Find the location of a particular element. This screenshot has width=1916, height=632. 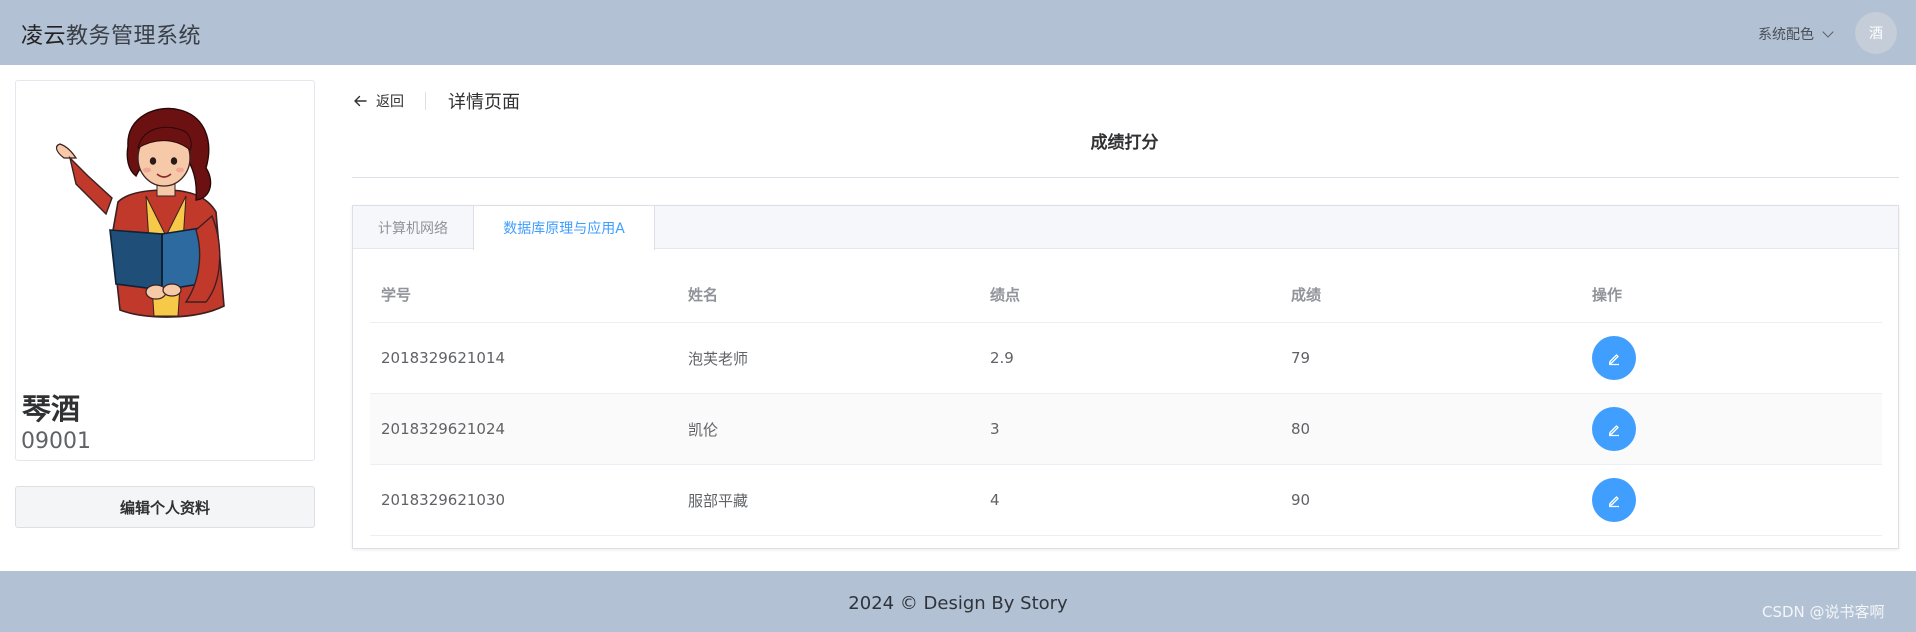

gpa-cell: 2.9 is located at coordinates (1002, 358).